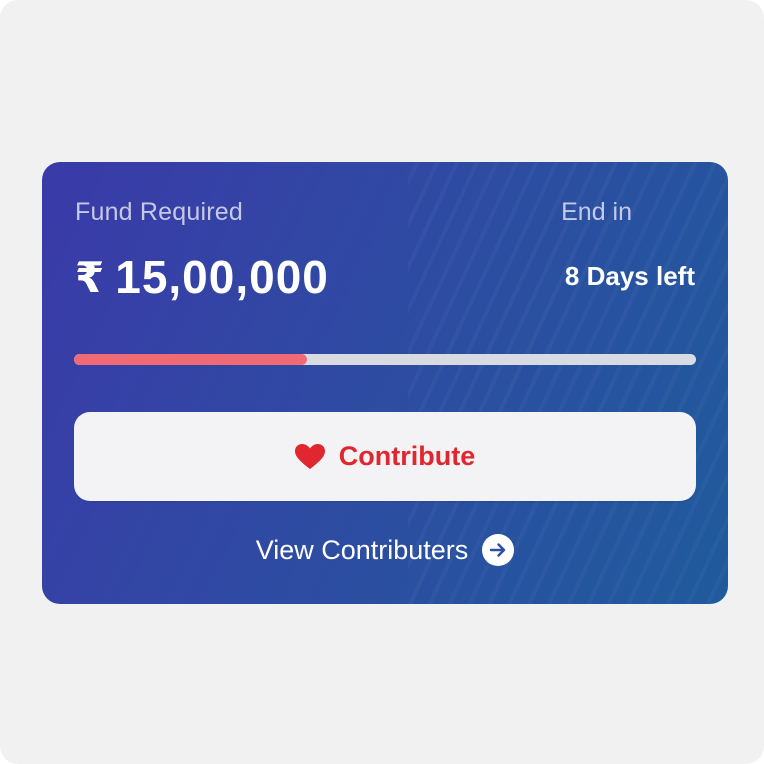  I want to click on currency-symbol: ₹, so click(90, 277).